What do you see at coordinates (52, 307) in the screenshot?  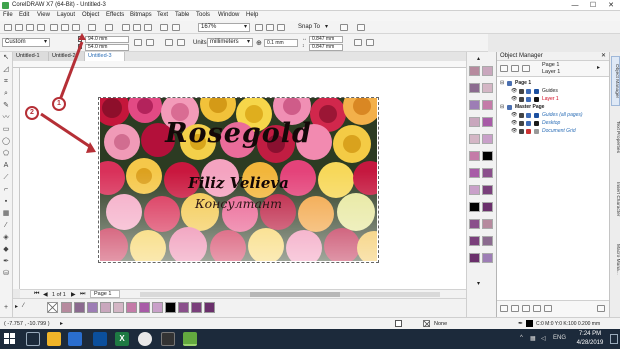 I see `no-color-swatch` at bounding box center [52, 307].